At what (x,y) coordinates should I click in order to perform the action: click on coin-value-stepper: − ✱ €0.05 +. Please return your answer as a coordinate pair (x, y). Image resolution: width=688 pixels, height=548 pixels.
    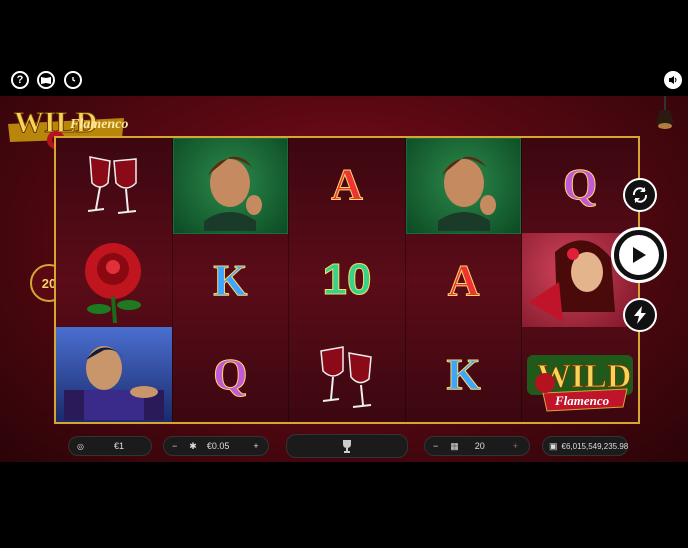
    Looking at the image, I should click on (216, 446).